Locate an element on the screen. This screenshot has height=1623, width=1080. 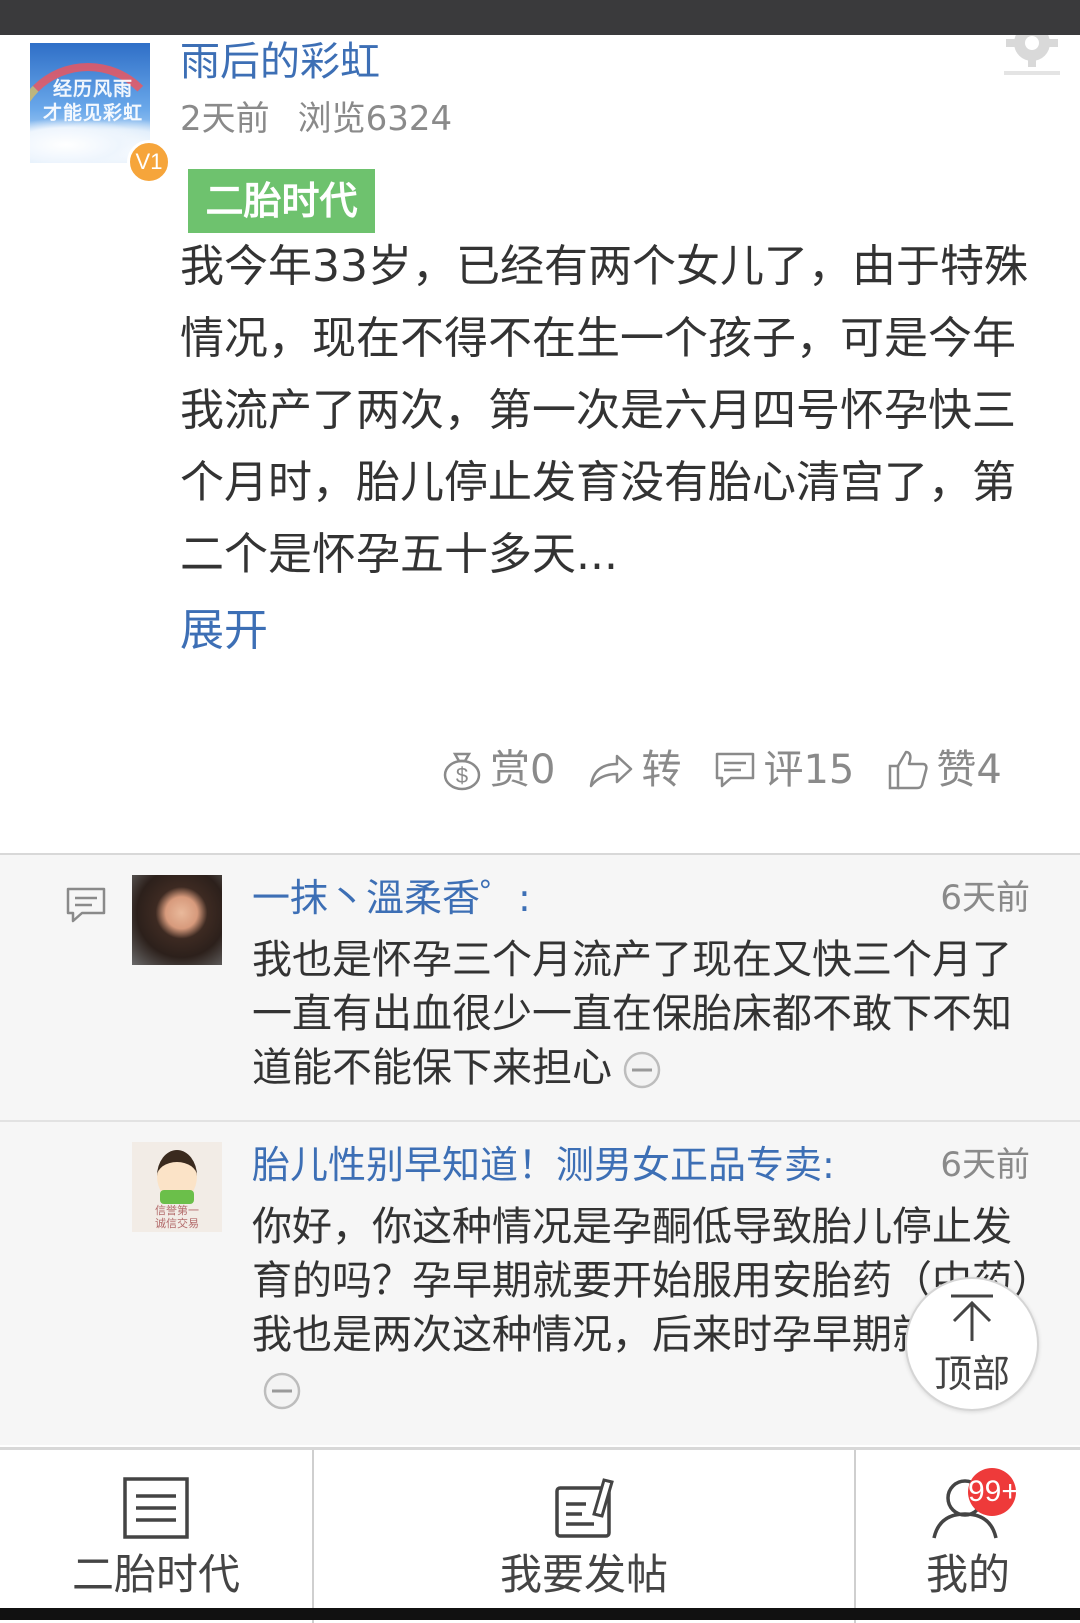
topic-tag: 二胎时代 is located at coordinates (281, 201).